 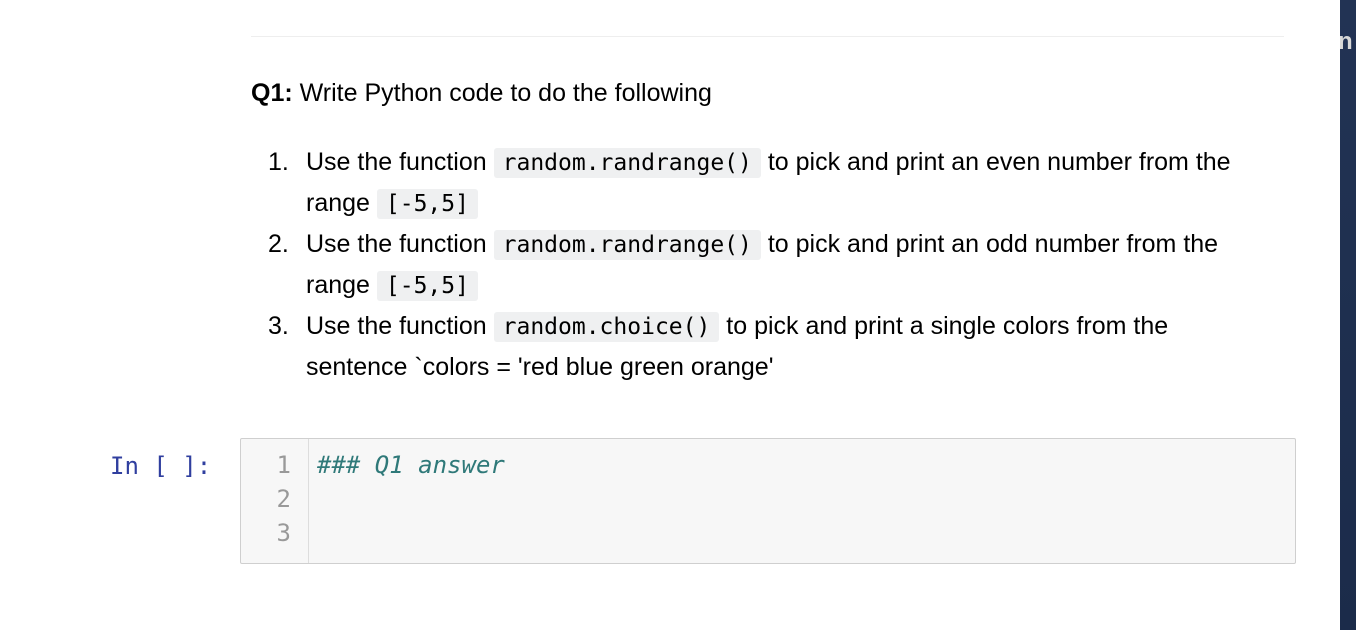 I want to click on partial-window-text: n, so click(x=1346, y=41).